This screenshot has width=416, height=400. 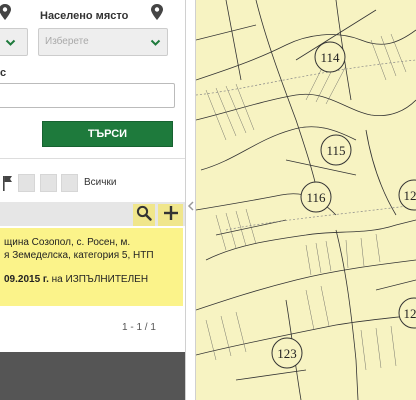 I want to click on magnifier-icon, so click(x=144, y=215).